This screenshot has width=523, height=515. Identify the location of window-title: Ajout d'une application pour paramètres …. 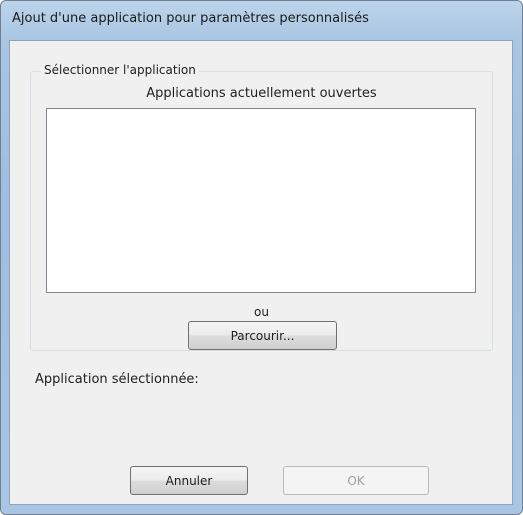
(190, 18).